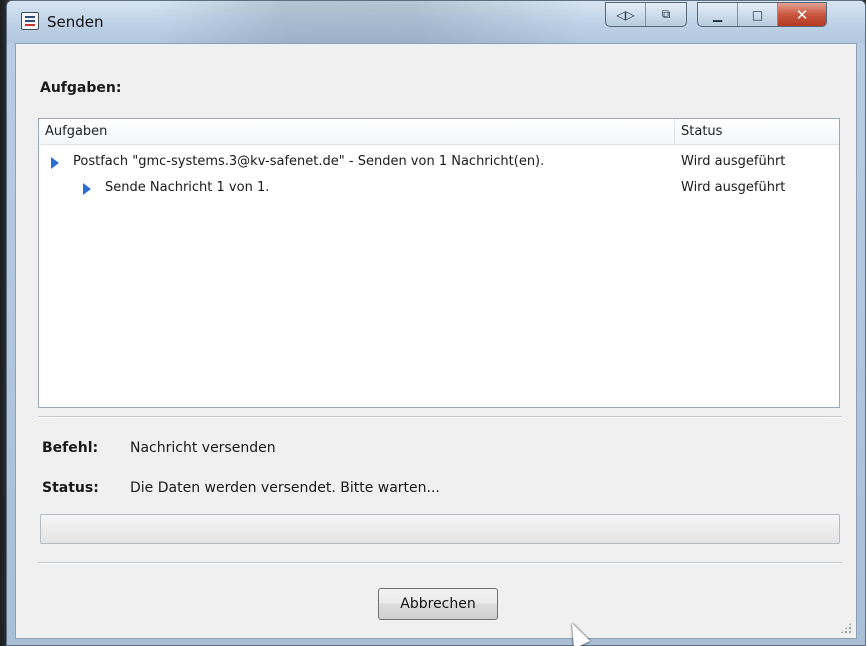  I want to click on title-bar: Senden ◁▷ ⧉ ▁ □ ✕, so click(436, 22).